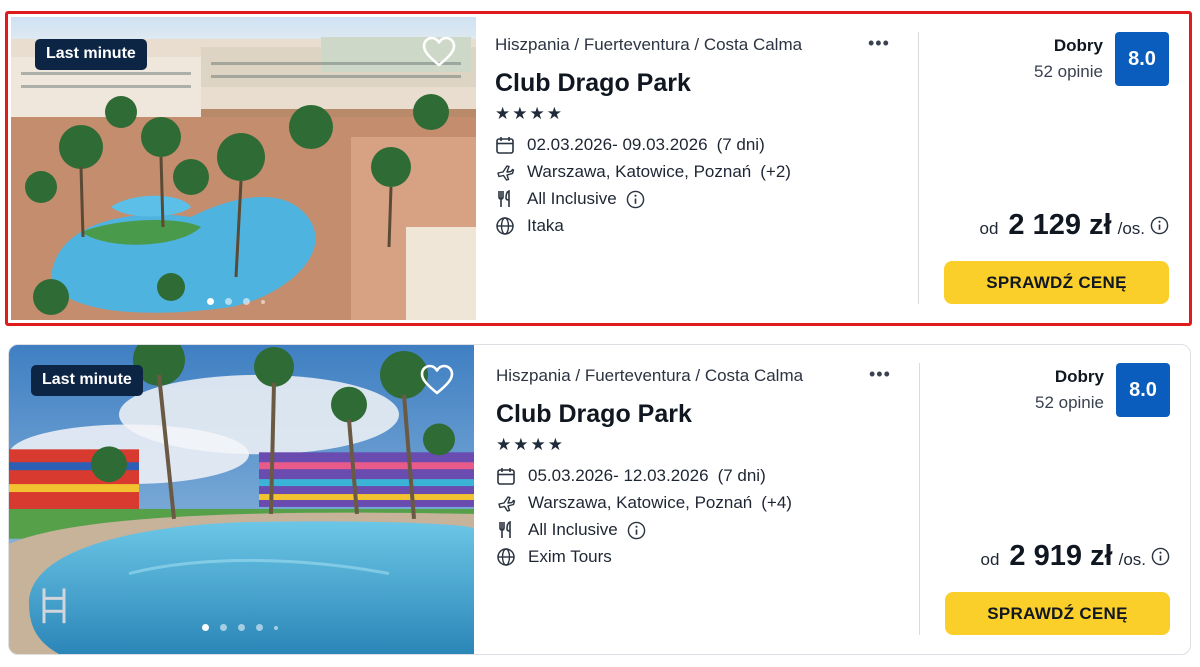  Describe the element at coordinates (775, 172) in the screenshot. I see `departure-more-count: (+2)` at that location.